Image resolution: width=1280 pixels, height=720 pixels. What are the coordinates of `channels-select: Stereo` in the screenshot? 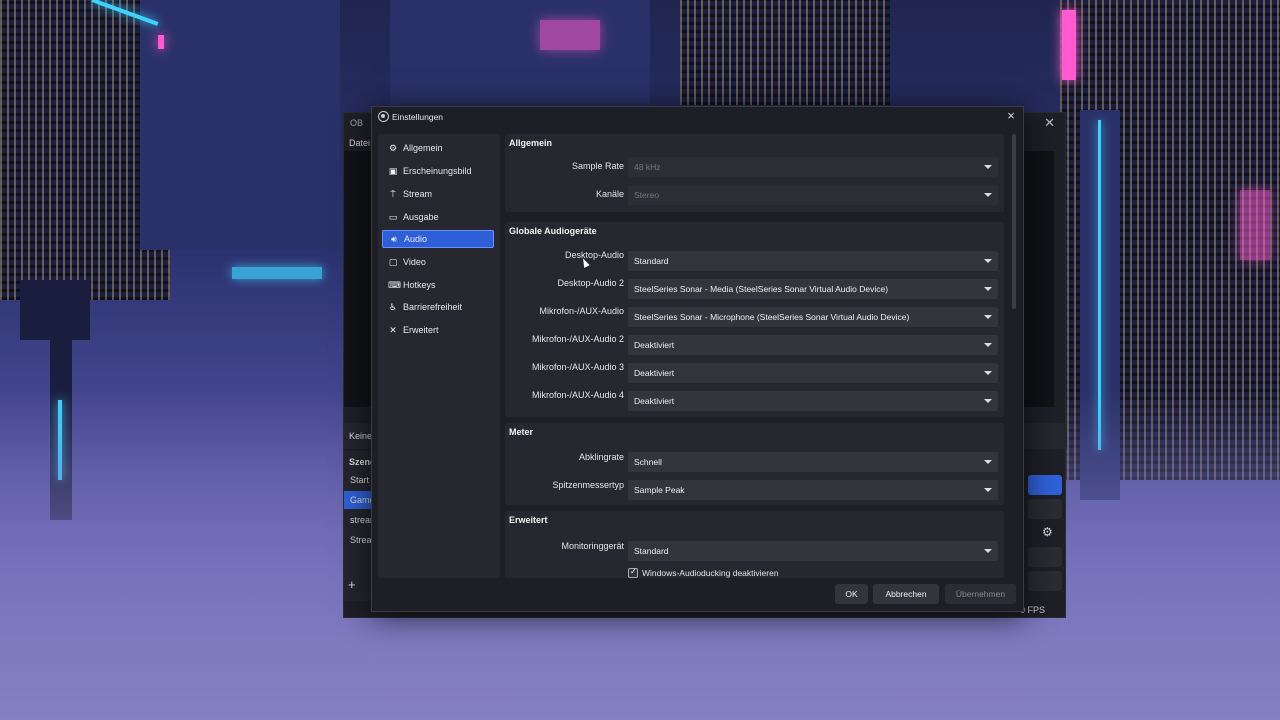 It's located at (813, 195).